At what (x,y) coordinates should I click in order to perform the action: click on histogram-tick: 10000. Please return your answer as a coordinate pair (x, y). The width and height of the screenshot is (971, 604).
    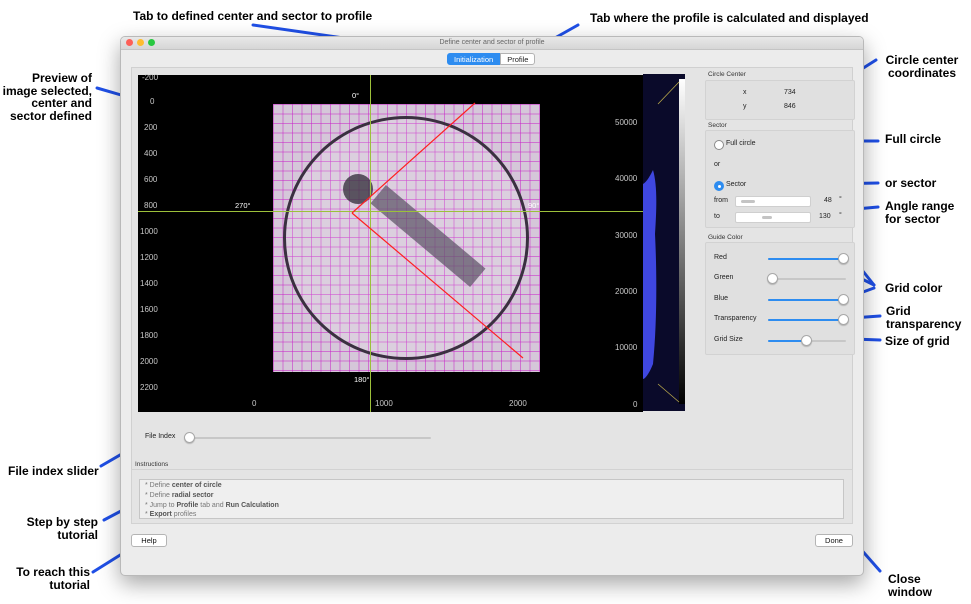
    Looking at the image, I should click on (626, 347).